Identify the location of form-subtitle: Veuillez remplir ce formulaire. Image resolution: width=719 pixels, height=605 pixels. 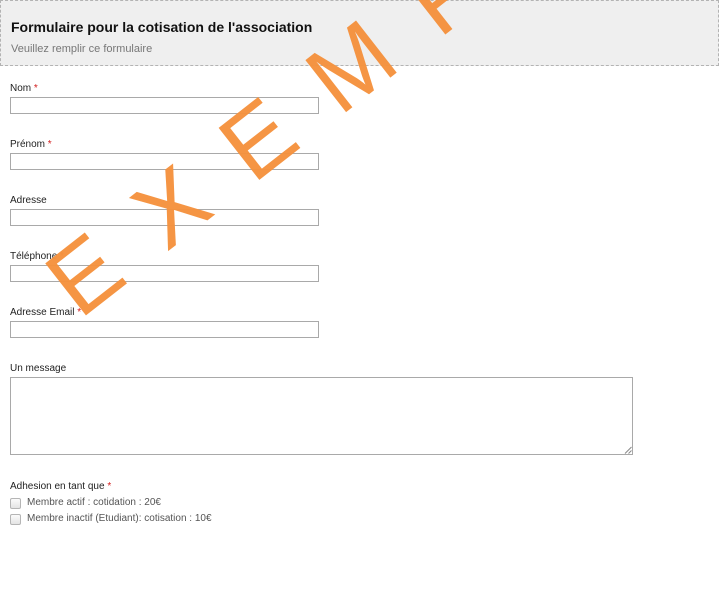
(82, 49).